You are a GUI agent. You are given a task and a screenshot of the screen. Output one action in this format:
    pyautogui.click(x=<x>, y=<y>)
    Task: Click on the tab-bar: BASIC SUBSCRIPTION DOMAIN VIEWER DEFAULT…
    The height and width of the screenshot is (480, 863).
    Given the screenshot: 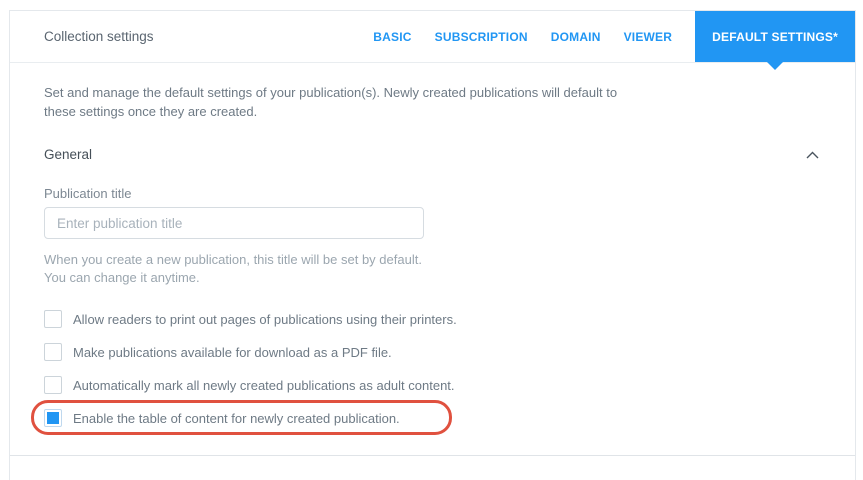 What is the action you would take?
    pyautogui.click(x=614, y=40)
    